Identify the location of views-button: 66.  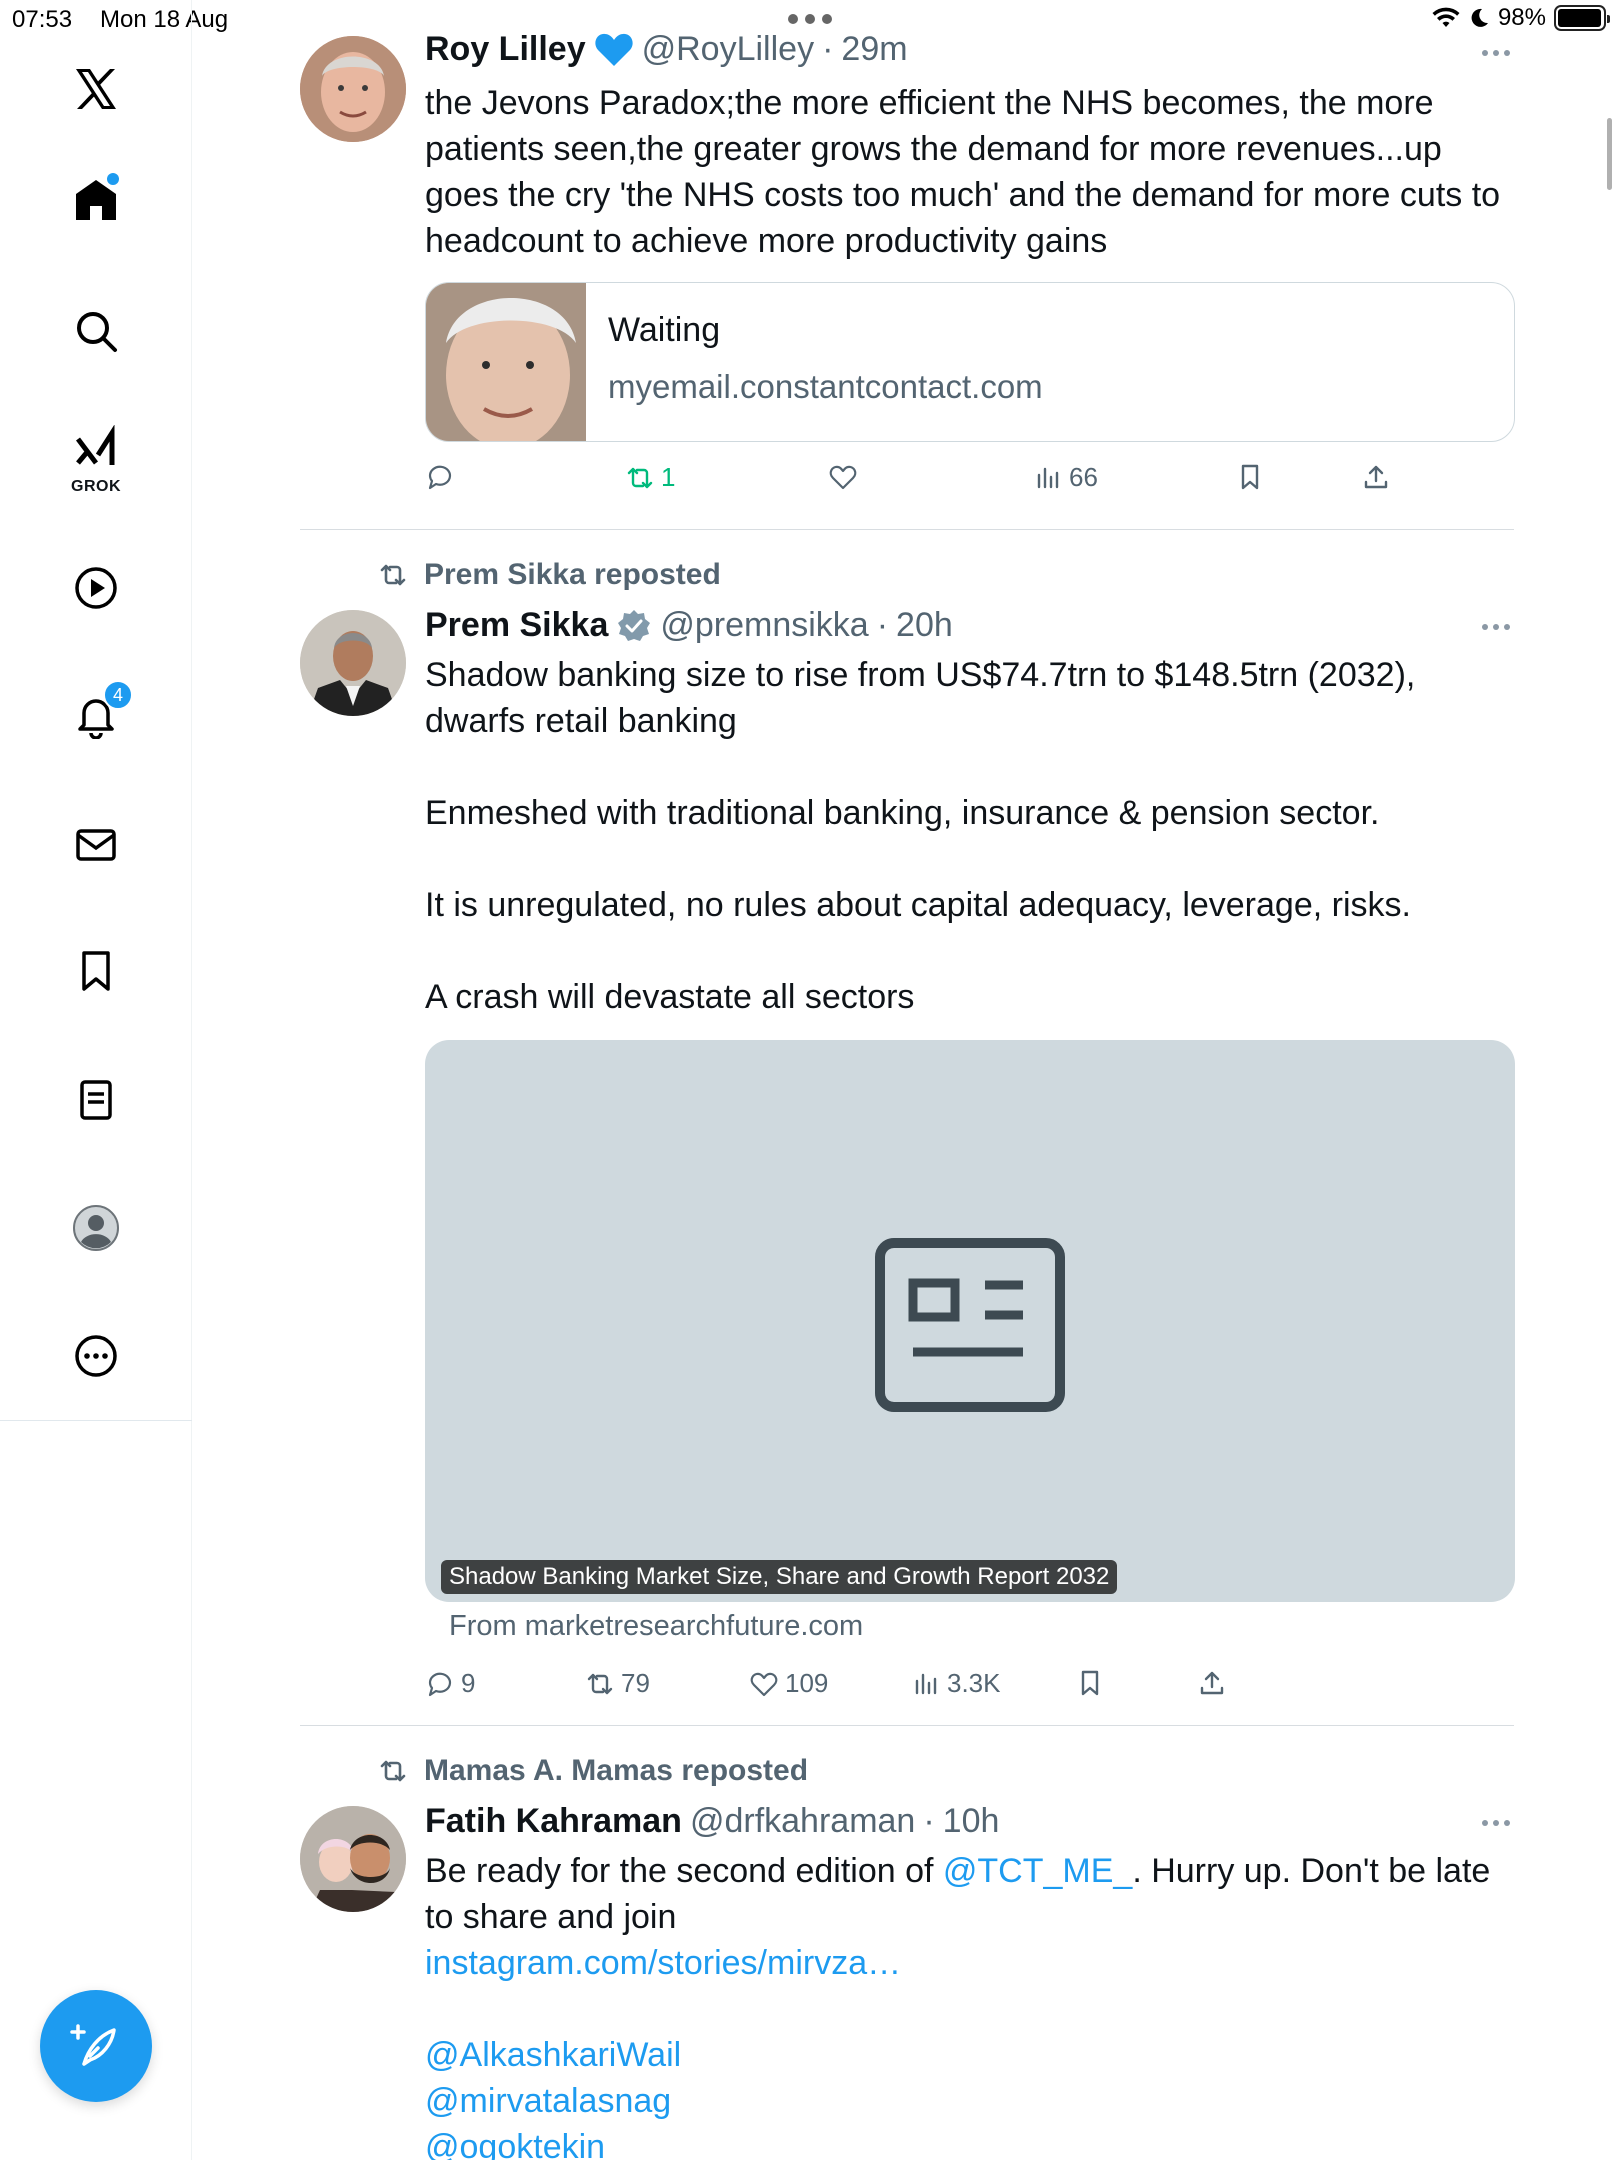
(1065, 477).